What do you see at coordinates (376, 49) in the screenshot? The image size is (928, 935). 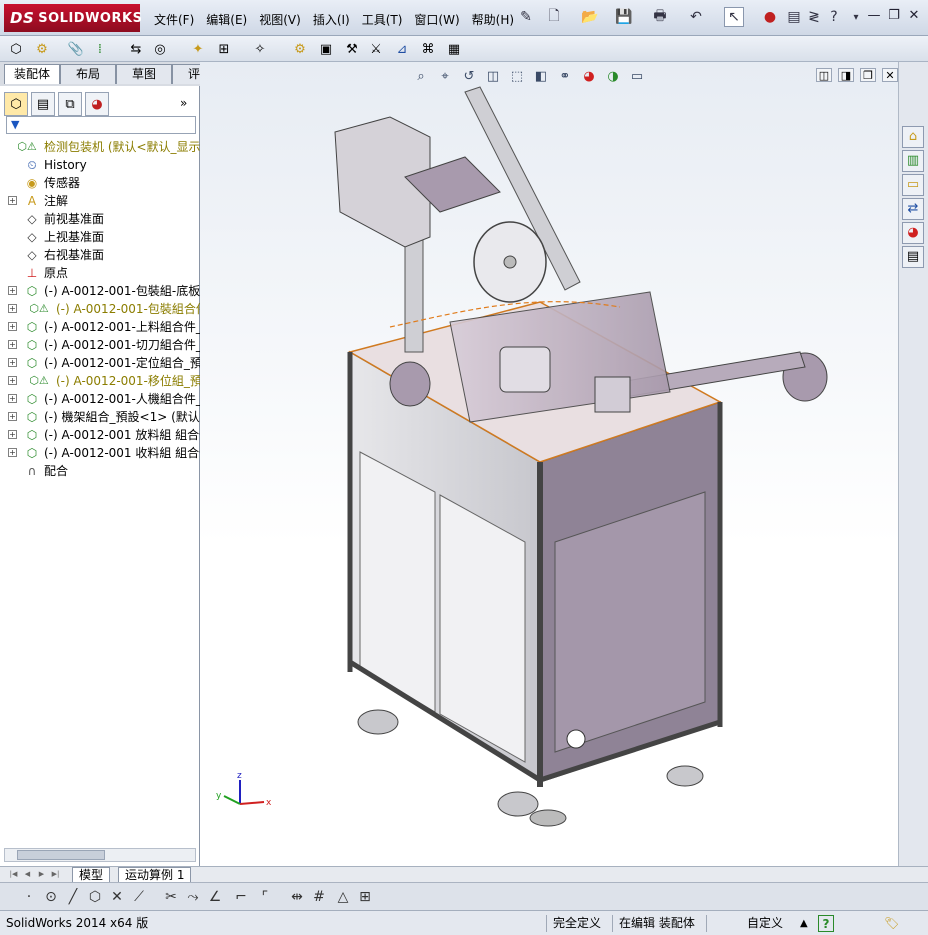 I see `interference-detection-icon: ⚔` at bounding box center [376, 49].